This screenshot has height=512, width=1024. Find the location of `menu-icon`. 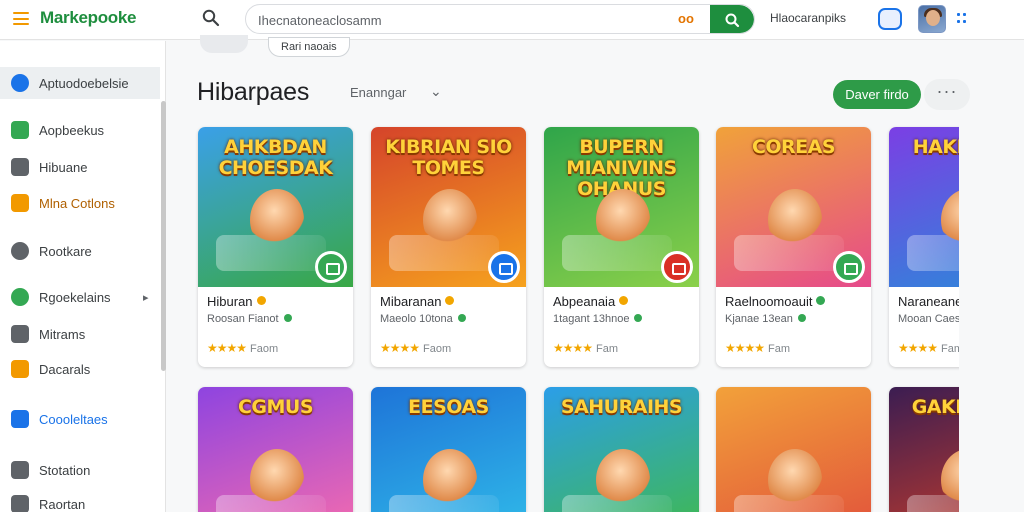

menu-icon is located at coordinates (21, 18).